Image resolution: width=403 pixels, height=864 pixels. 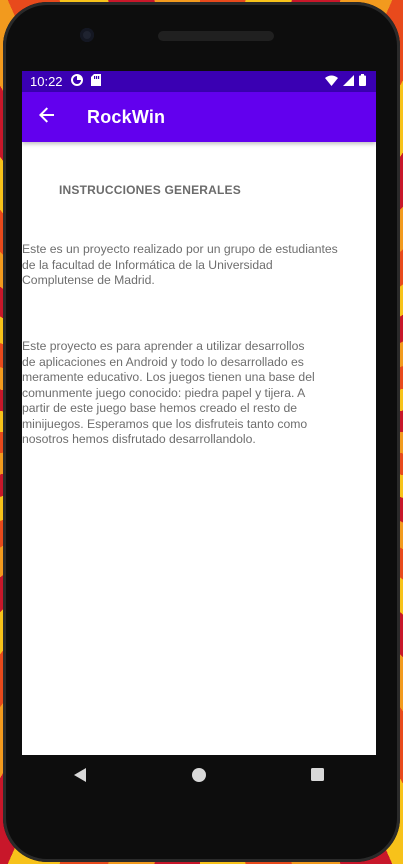 What do you see at coordinates (199, 117) in the screenshot?
I see `app-bar: RockWin` at bounding box center [199, 117].